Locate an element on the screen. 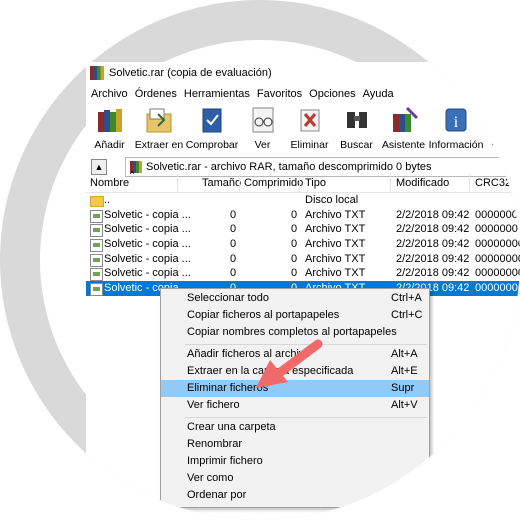 This screenshot has width=520, height=520. add-button: Añadir is located at coordinates (109, 129).